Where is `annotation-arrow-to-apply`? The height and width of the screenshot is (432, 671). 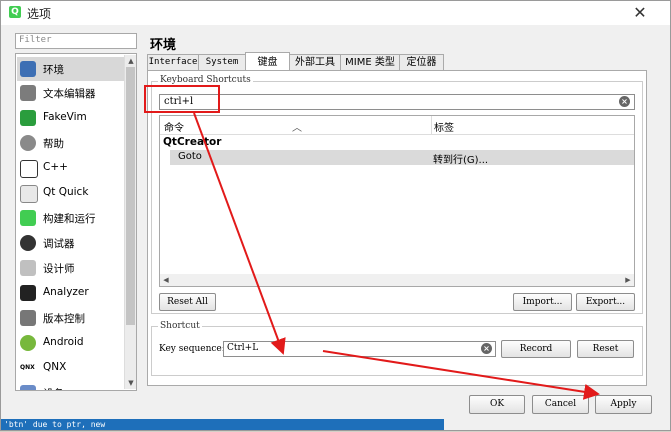 annotation-arrow-to-apply is located at coordinates (461, 375).